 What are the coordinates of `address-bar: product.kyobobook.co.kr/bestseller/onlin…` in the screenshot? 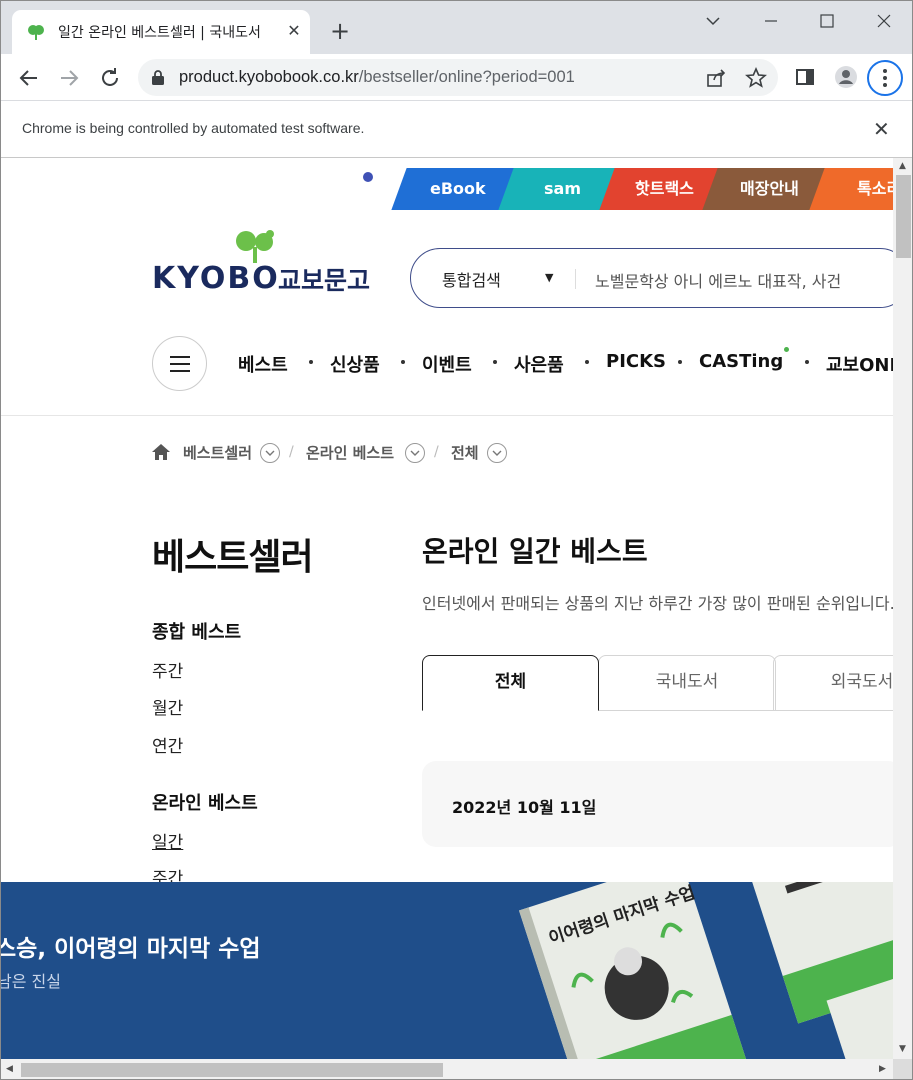 It's located at (458, 77).